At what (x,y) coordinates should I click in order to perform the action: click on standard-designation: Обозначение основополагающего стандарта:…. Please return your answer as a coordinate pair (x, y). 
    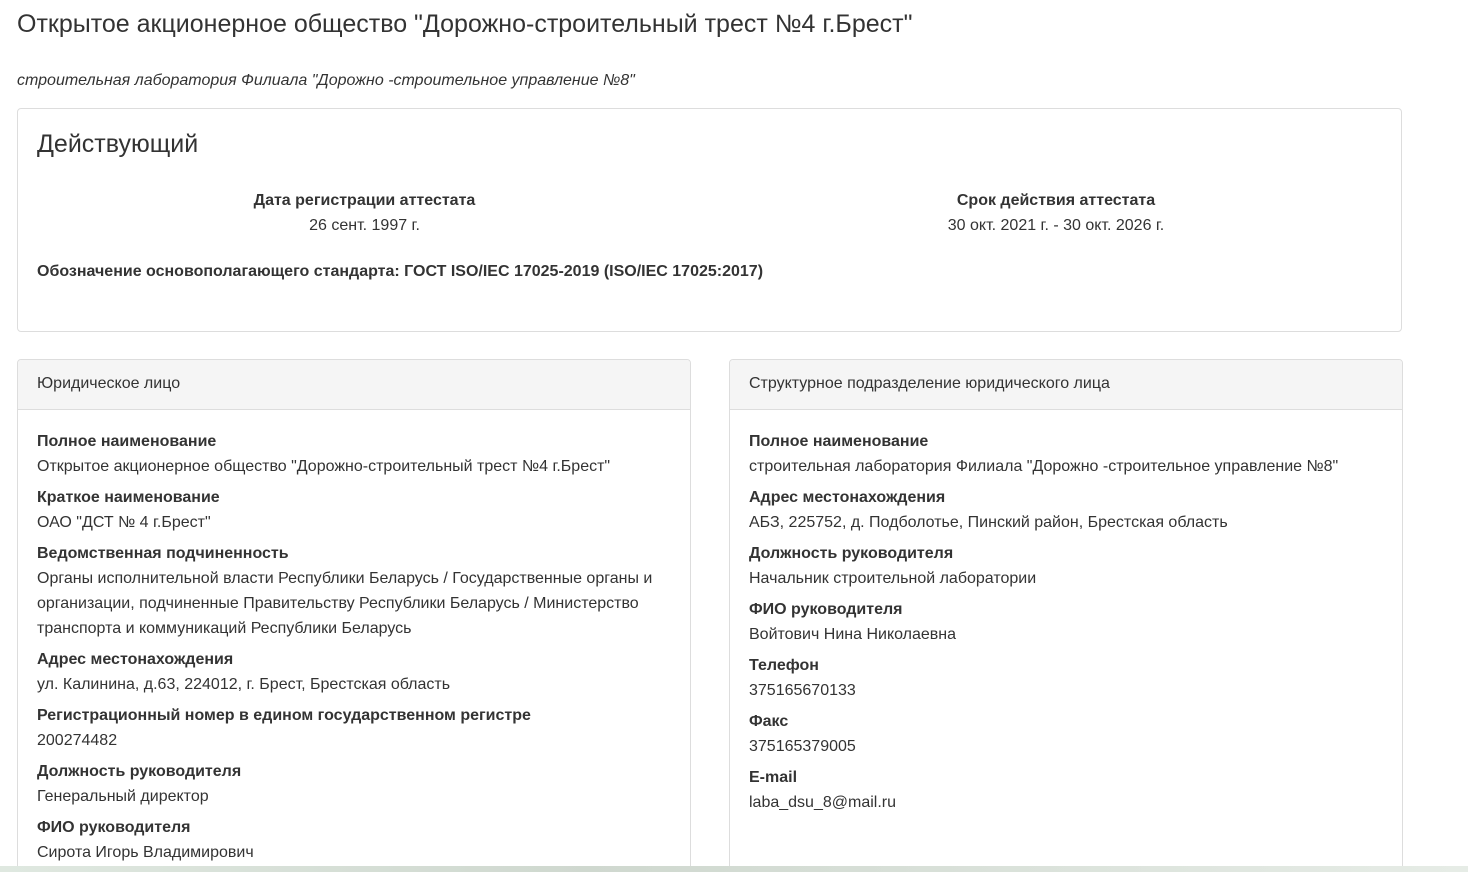
    Looking at the image, I should click on (400, 271).